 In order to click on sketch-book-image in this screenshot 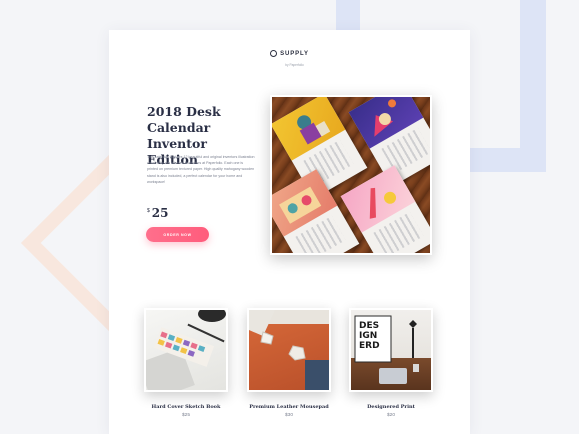, I will do `click(186, 350)`.